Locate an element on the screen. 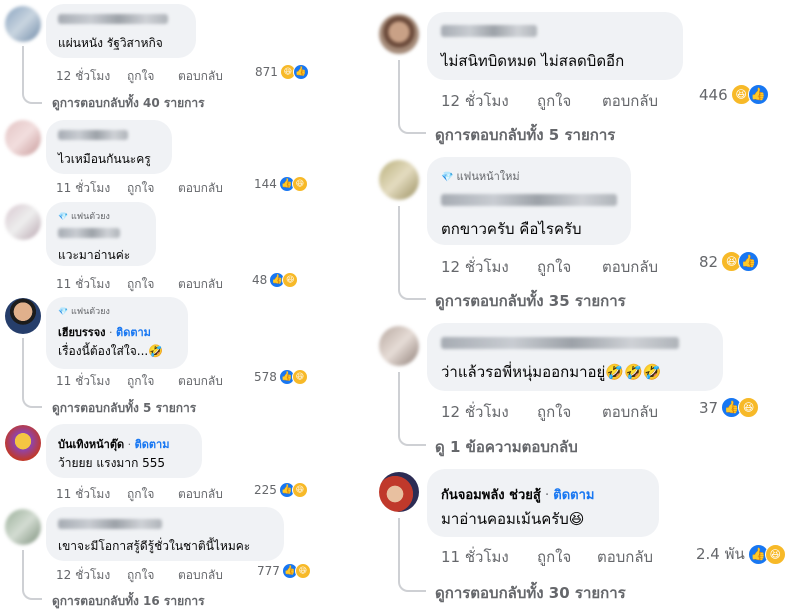 Image resolution: width=796 pixels, height=611 pixels. new-fan-badge: 💎 แฟนหน้าใหม่ is located at coordinates (480, 176).